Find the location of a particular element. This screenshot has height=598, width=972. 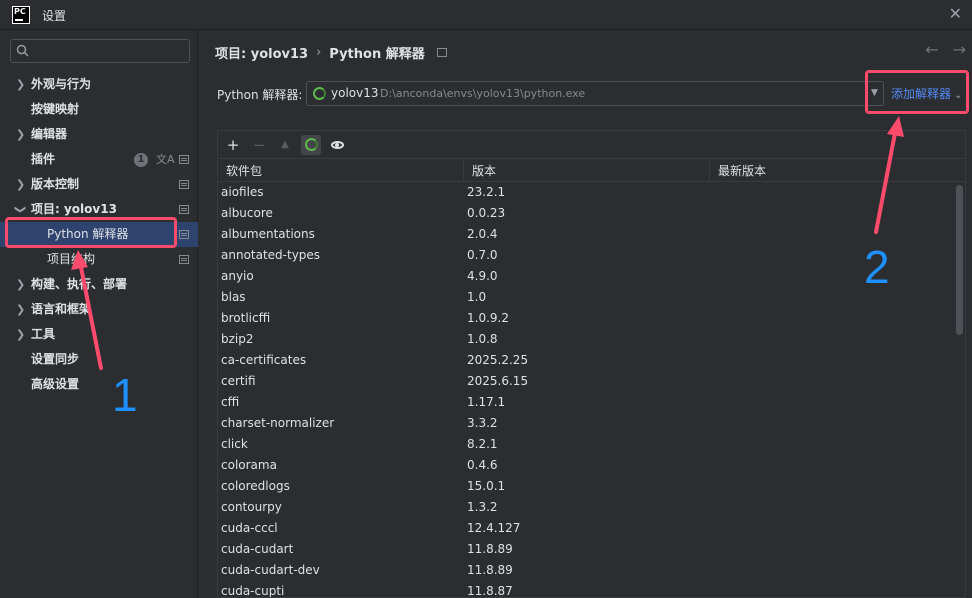

breadcrumb-project: 项目: yolov13 is located at coordinates (261, 52).